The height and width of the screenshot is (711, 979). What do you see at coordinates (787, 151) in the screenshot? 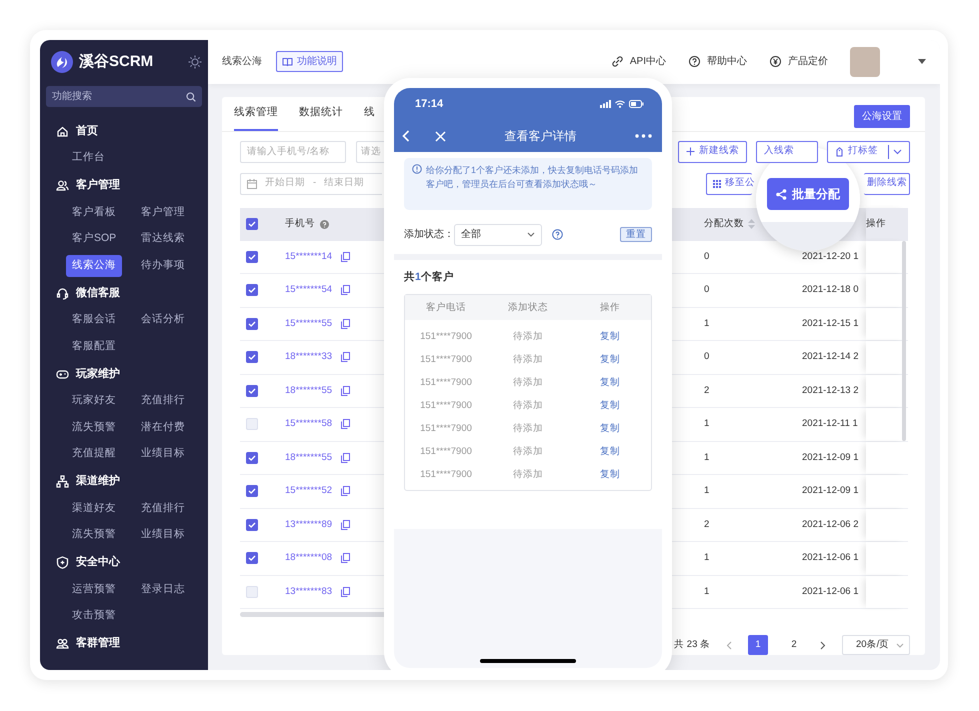
I see `action-button: 入线索` at bounding box center [787, 151].